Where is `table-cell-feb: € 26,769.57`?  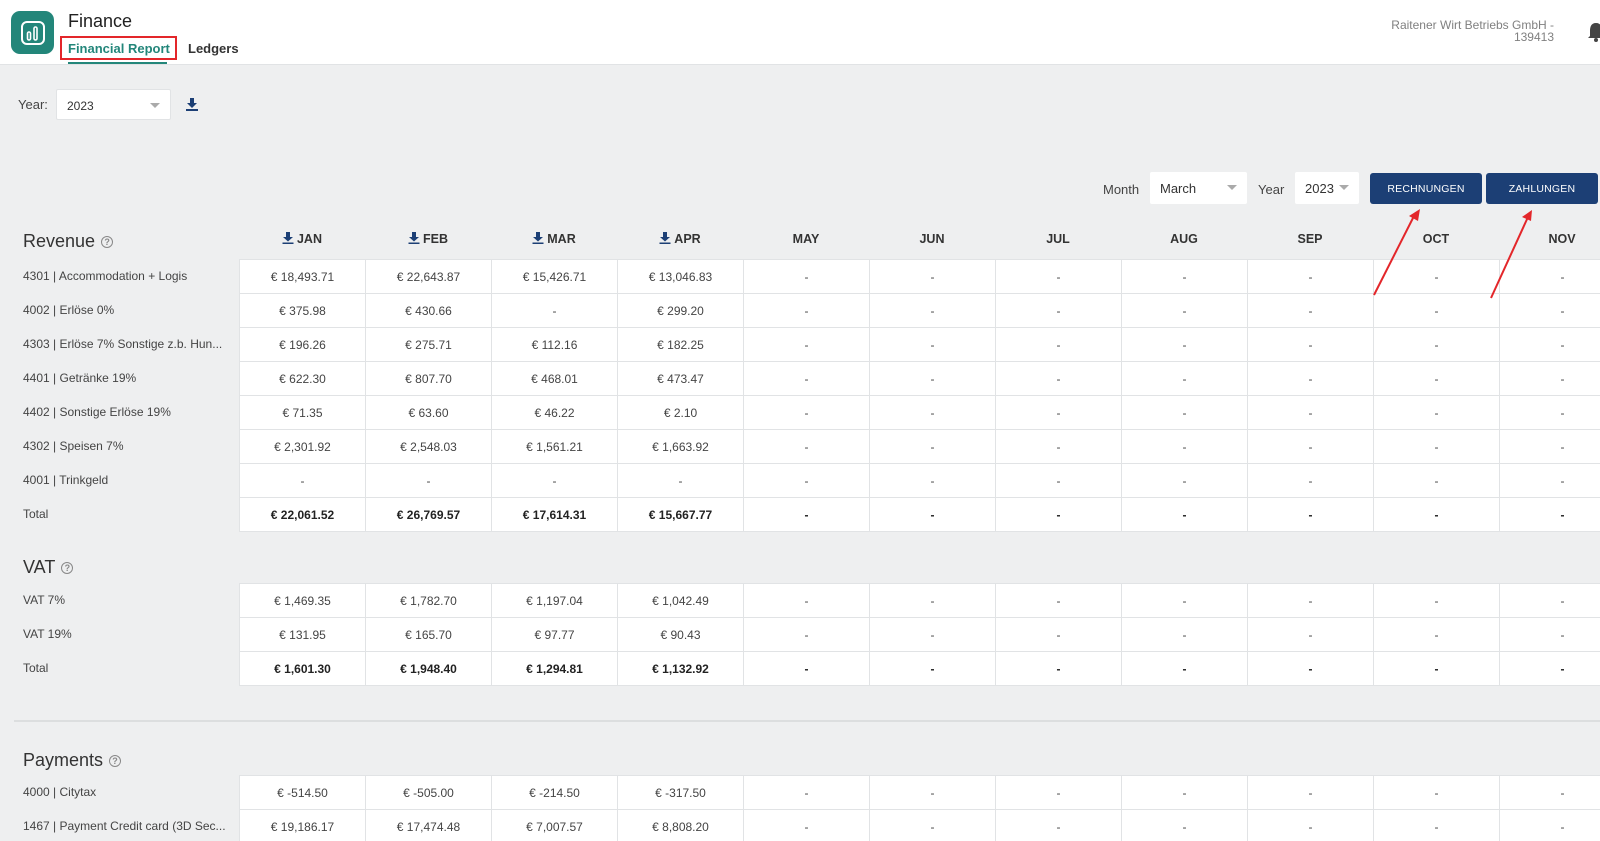 table-cell-feb: € 26,769.57 is located at coordinates (428, 514).